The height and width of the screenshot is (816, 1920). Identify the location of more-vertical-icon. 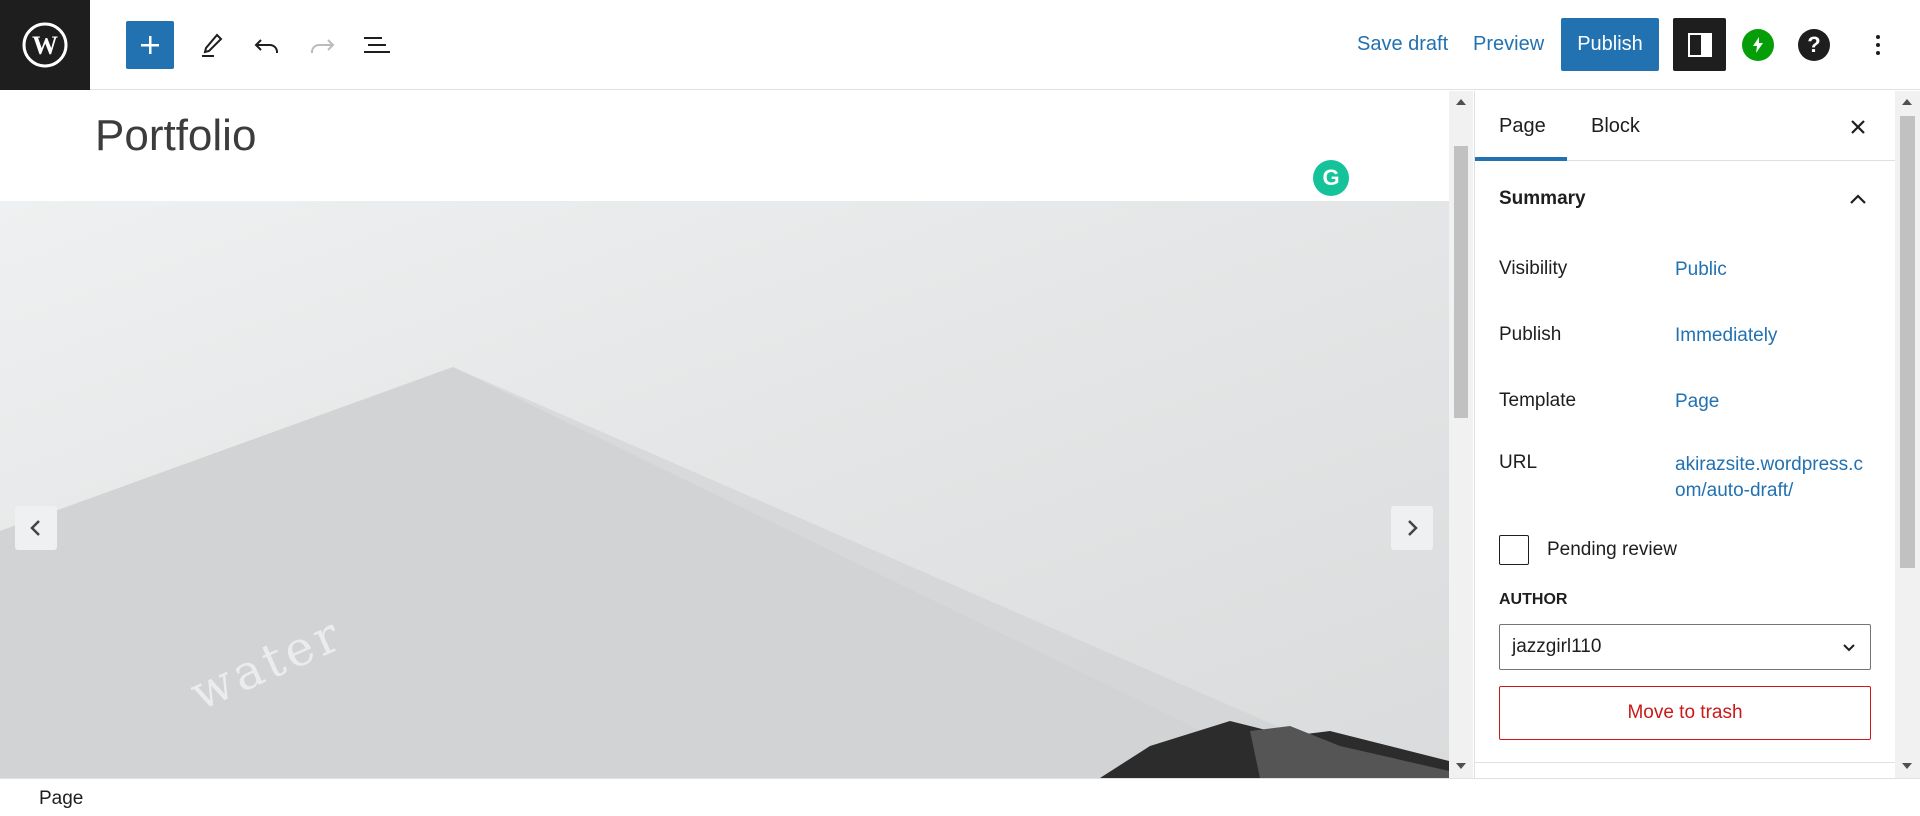
(1878, 37).